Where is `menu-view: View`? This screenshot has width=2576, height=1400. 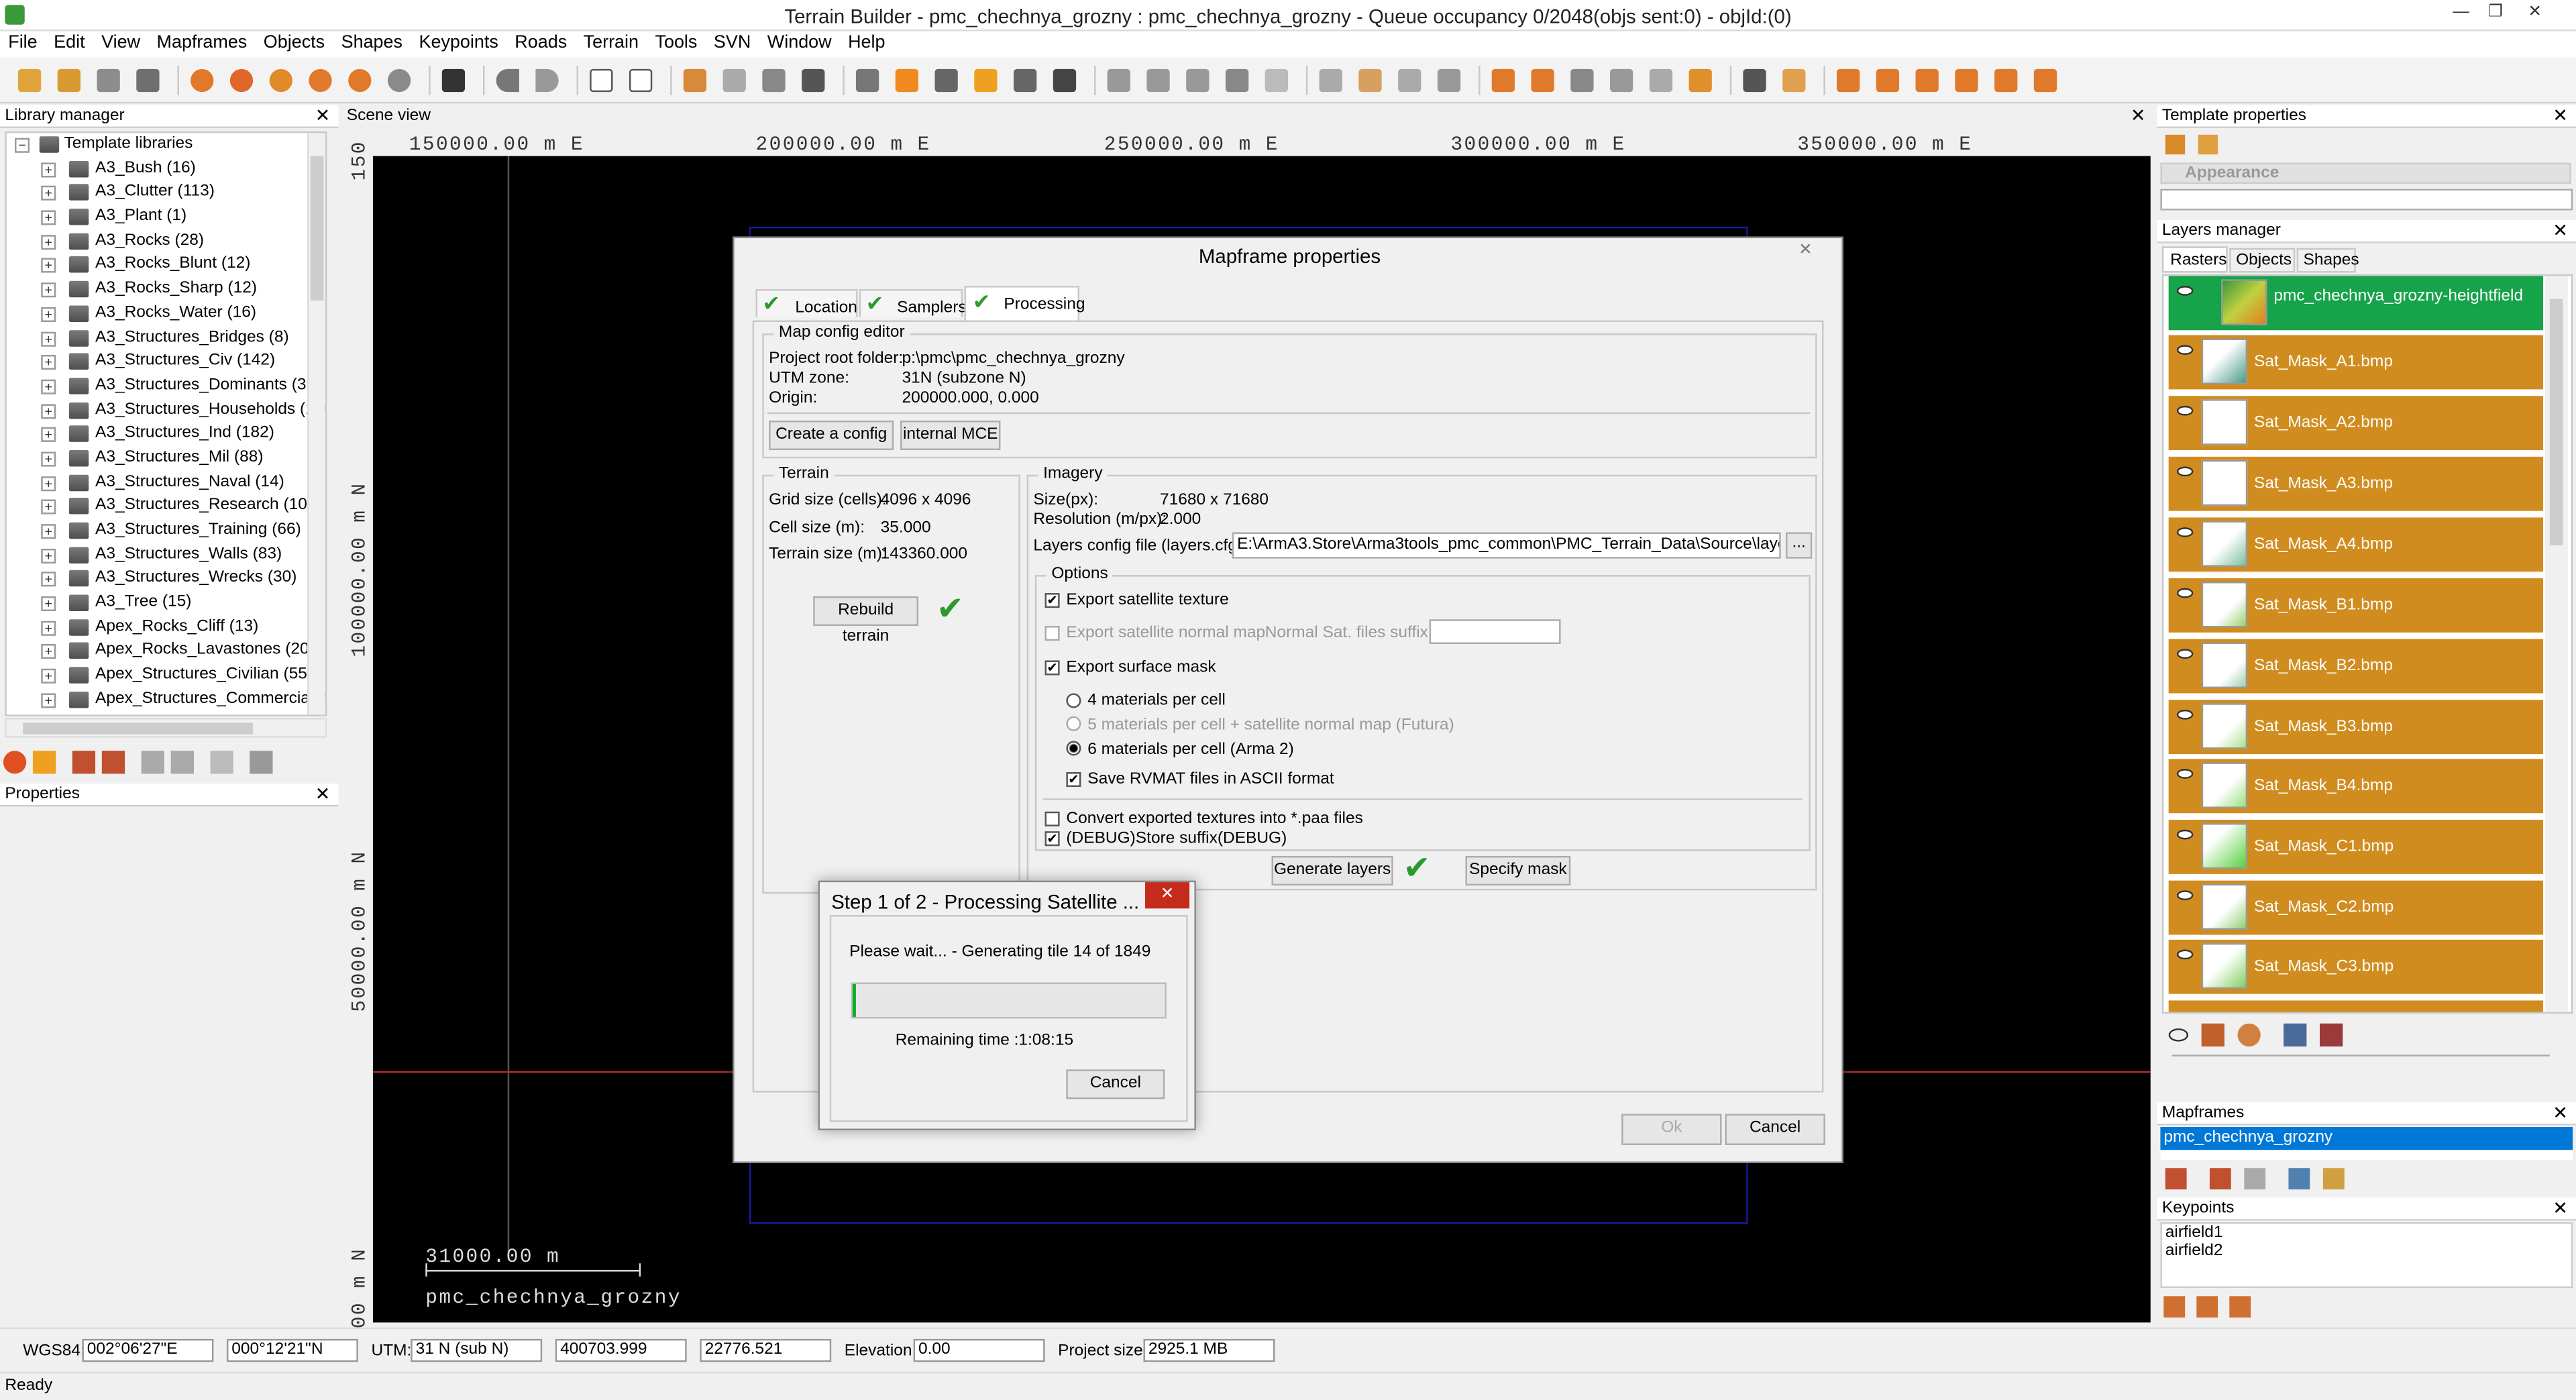
menu-view: View is located at coordinates (120, 42).